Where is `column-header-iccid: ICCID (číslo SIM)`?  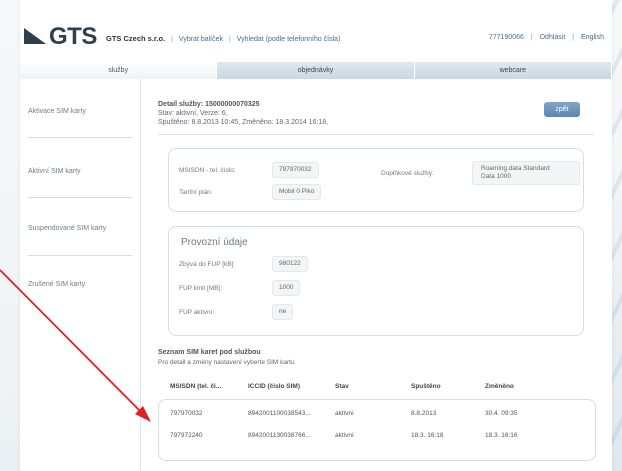 column-header-iccid: ICCID (číslo SIM) is located at coordinates (274, 386).